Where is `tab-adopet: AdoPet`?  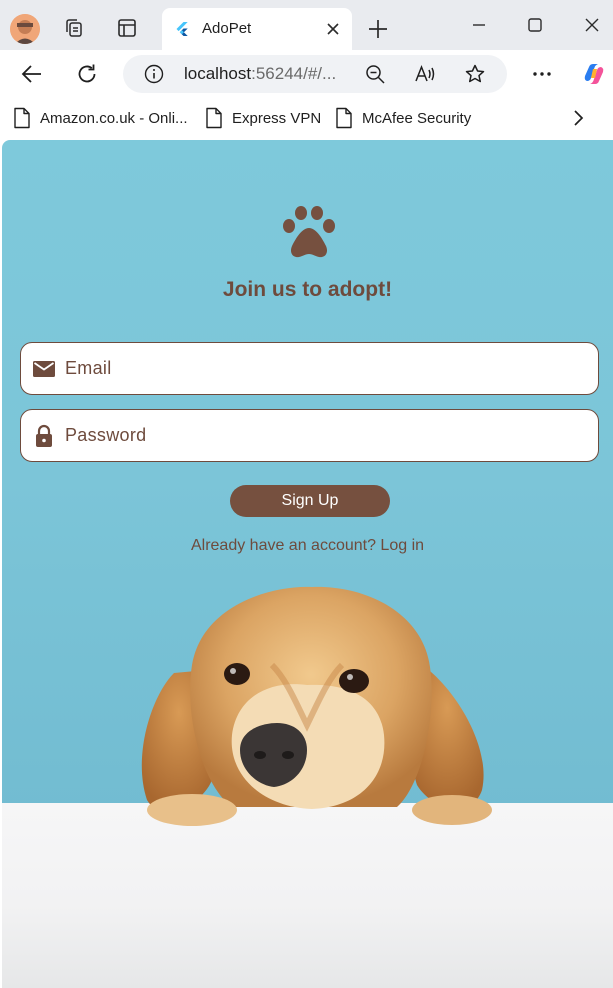 tab-adopet: AdoPet is located at coordinates (257, 29).